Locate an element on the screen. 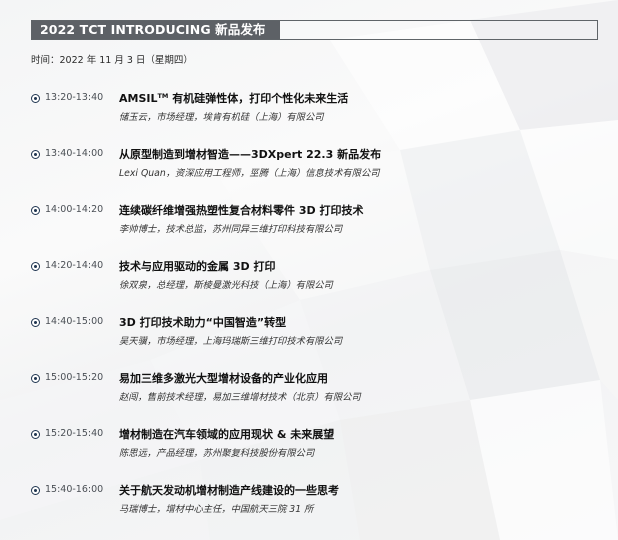 The image size is (618, 540). agenda-time: 13:40-14:00 is located at coordinates (74, 153).